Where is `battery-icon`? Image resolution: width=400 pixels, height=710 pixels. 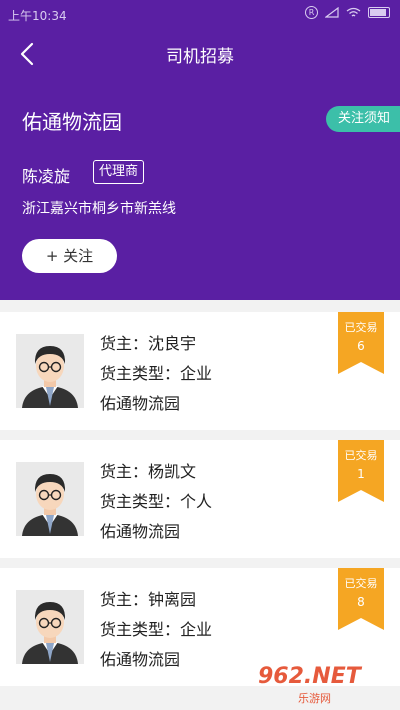 battery-icon is located at coordinates (379, 12).